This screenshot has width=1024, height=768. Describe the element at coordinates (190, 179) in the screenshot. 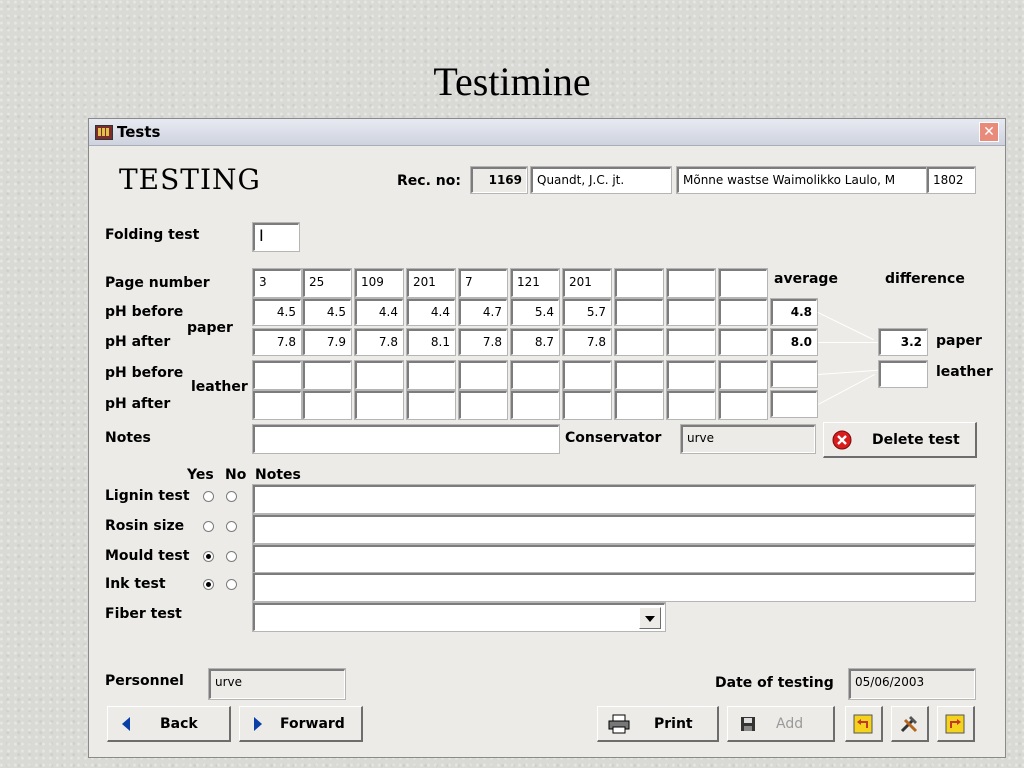

I see `form-heading: TESTING` at that location.